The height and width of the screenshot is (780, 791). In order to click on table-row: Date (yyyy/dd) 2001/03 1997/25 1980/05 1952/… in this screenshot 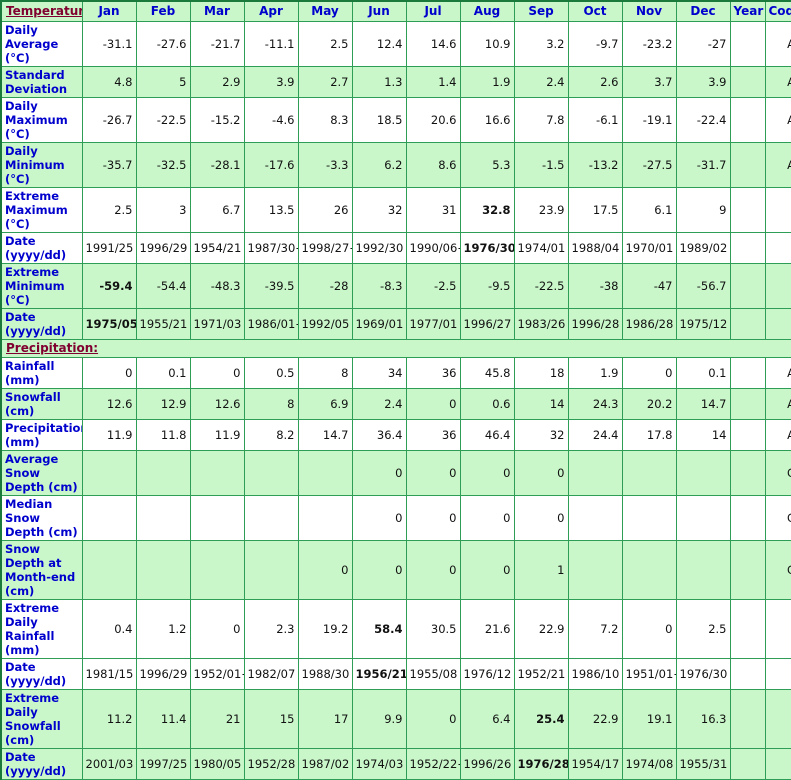, I will do `click(395, 763)`.